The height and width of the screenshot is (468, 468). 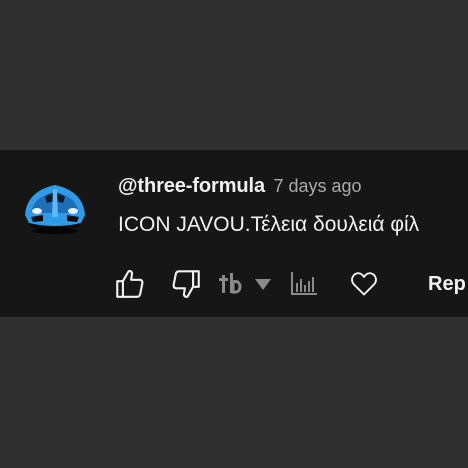 I want to click on comment-author: @three-formula, so click(x=191, y=186).